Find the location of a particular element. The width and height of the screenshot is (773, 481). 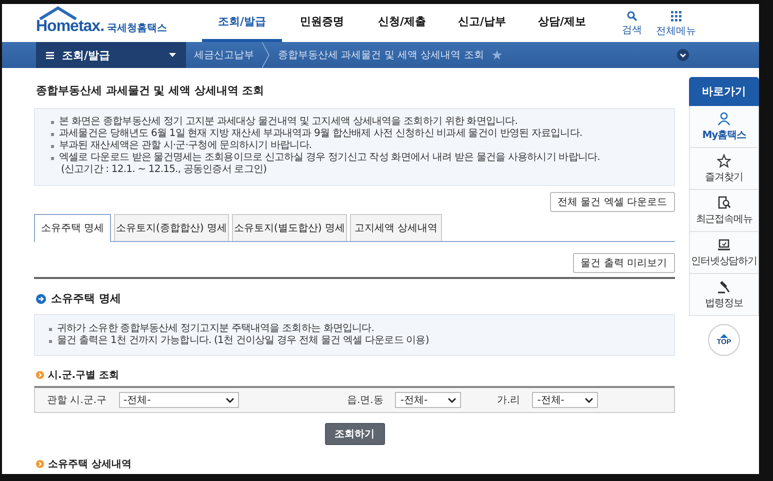

quick-link: 즐겨찾기 is located at coordinates (724, 169).